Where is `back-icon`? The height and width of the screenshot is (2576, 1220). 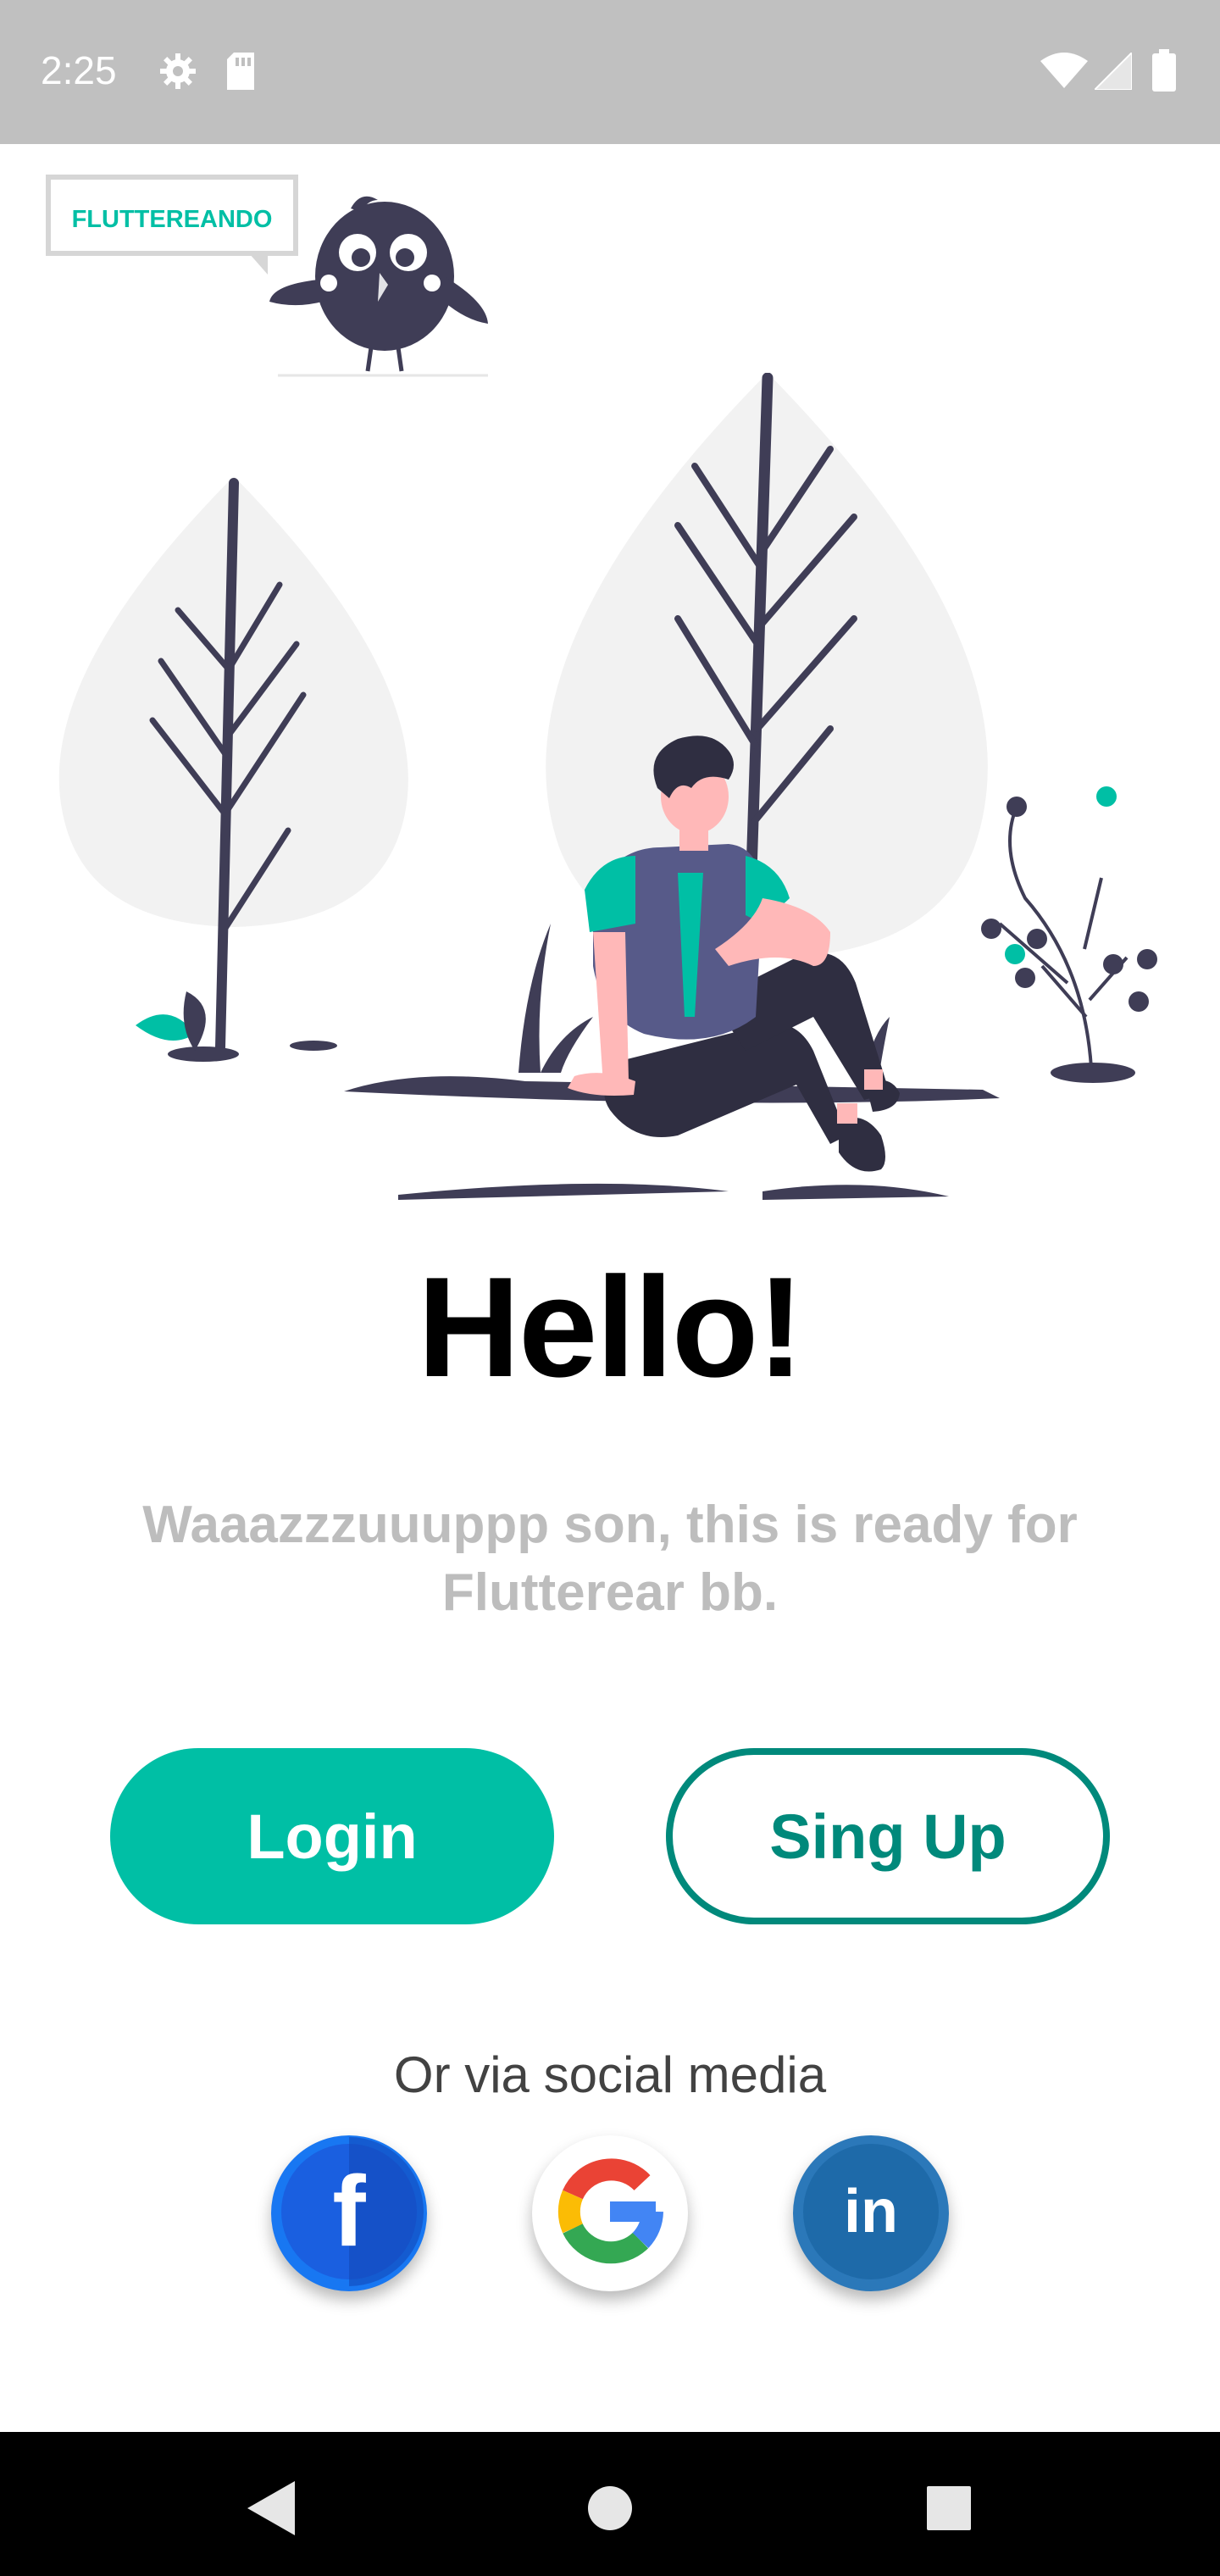
back-icon is located at coordinates (271, 2508).